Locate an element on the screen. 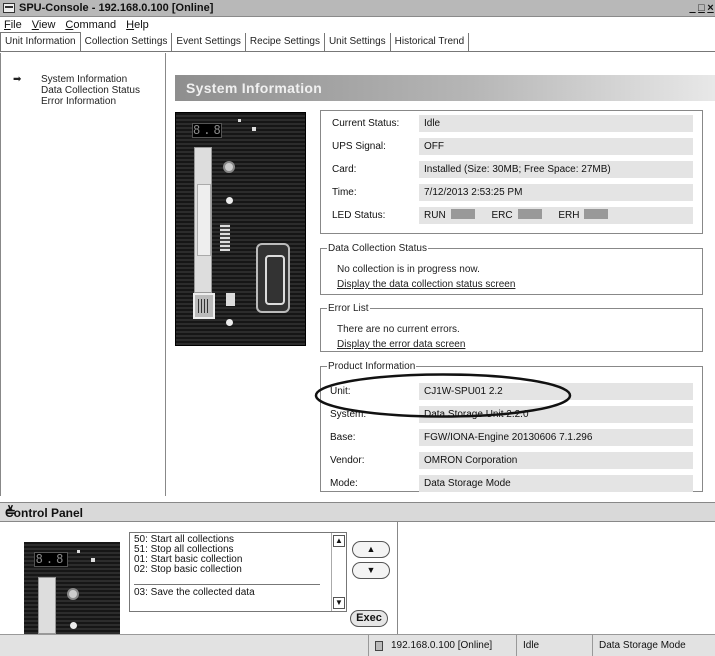  menu-file: File is located at coordinates (13, 25).